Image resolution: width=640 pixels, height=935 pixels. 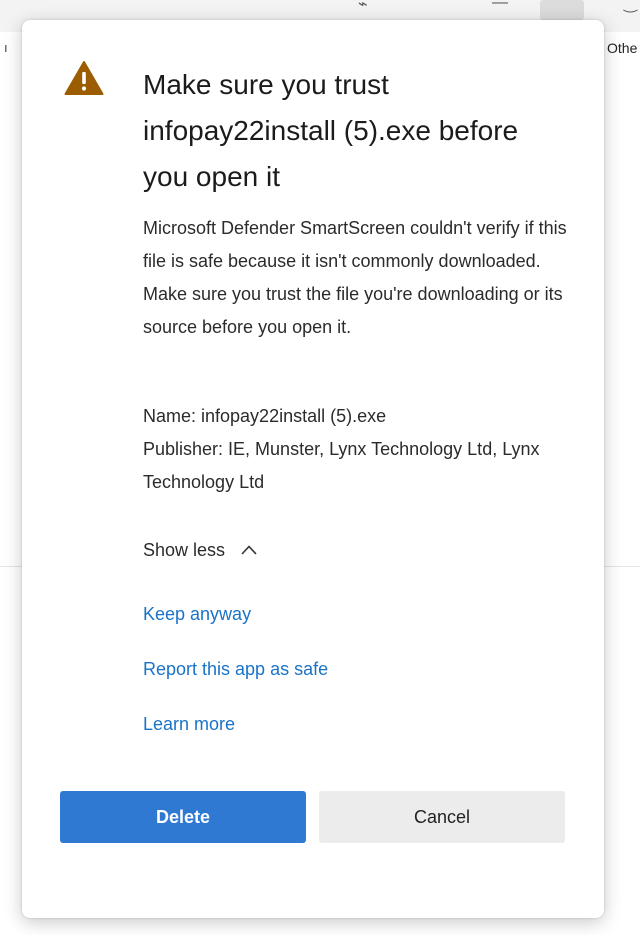 I want to click on chevron-up-icon, so click(x=249, y=550).